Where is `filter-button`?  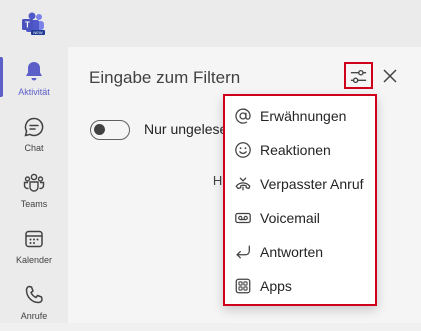
filter-button is located at coordinates (358, 75).